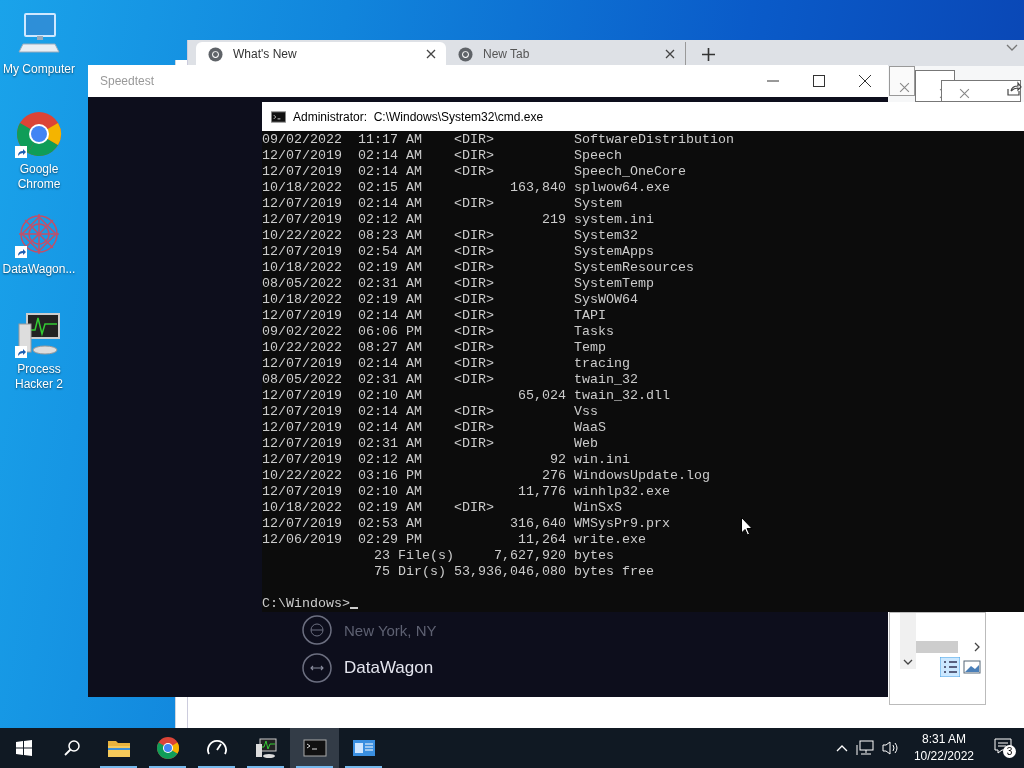 The image size is (1024, 768). I want to click on time-text: 02:10 AM, so click(390, 396).